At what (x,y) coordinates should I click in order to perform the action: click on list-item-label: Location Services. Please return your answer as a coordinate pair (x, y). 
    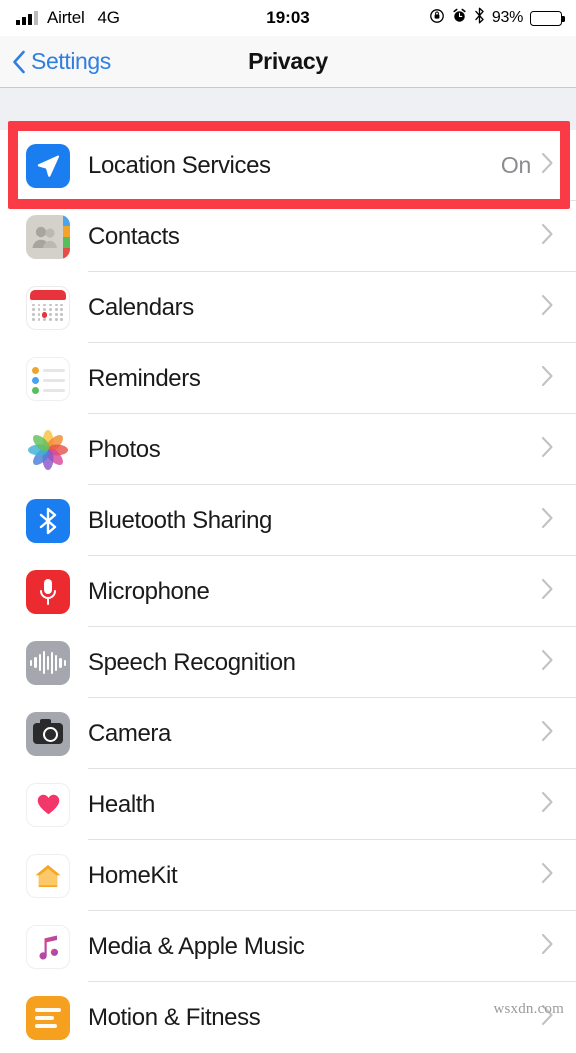
    Looking at the image, I should click on (179, 165).